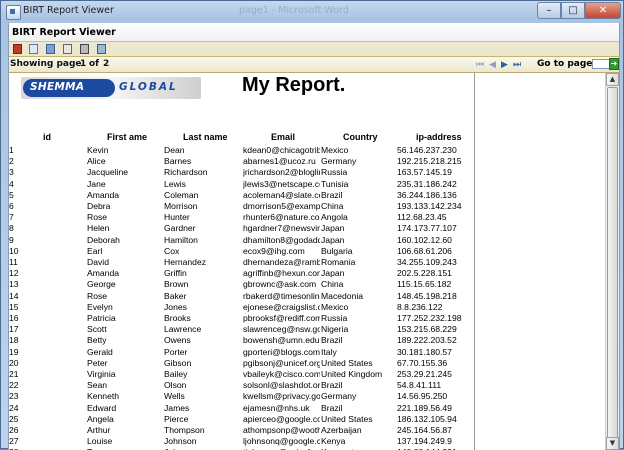 Image resolution: width=624 pixels, height=450 pixels. Describe the element at coordinates (13, 12) in the screenshot. I see `app-icon` at that location.